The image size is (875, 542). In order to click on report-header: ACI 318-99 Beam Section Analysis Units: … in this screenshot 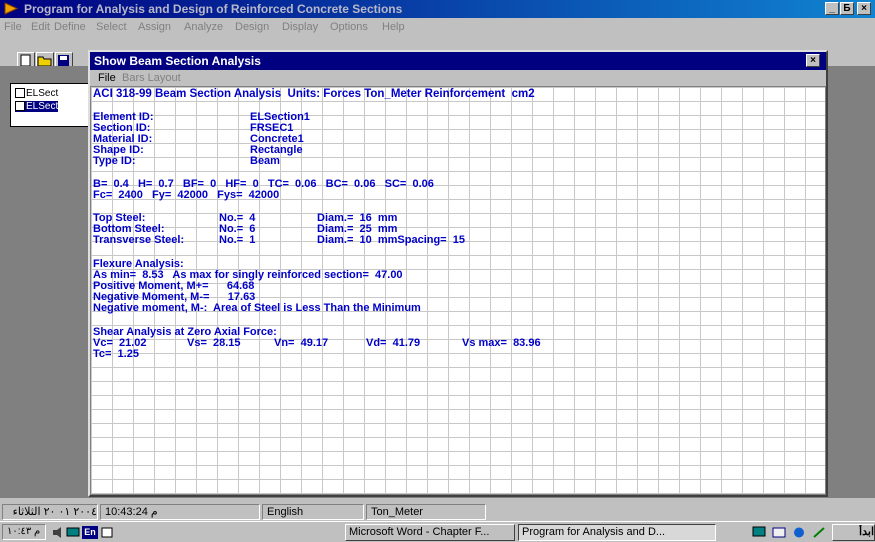, I will do `click(314, 94)`.